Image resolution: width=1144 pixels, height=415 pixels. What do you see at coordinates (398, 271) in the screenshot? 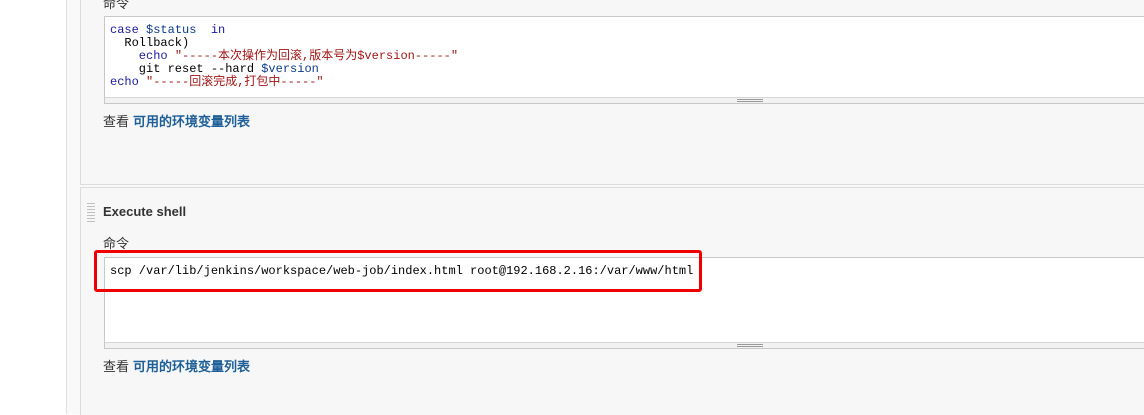
I see `highlight-box` at bounding box center [398, 271].